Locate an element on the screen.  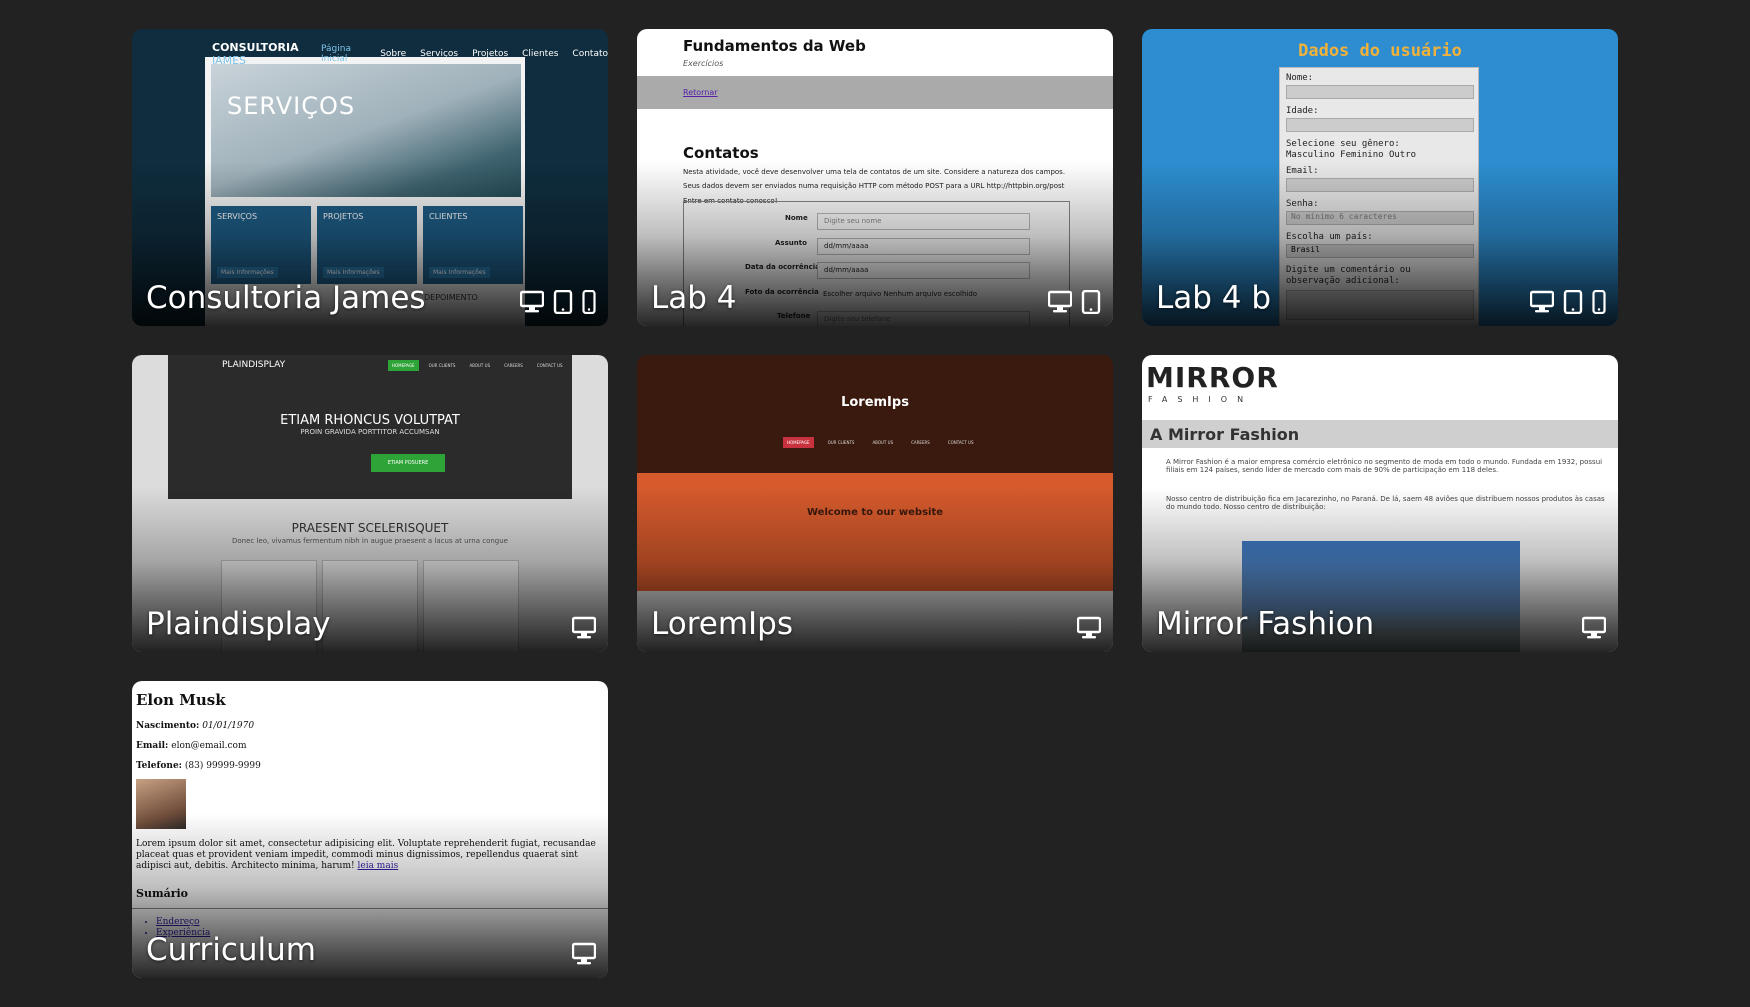
preview-logo-sub: FASHION is located at coordinates (1201, 399).